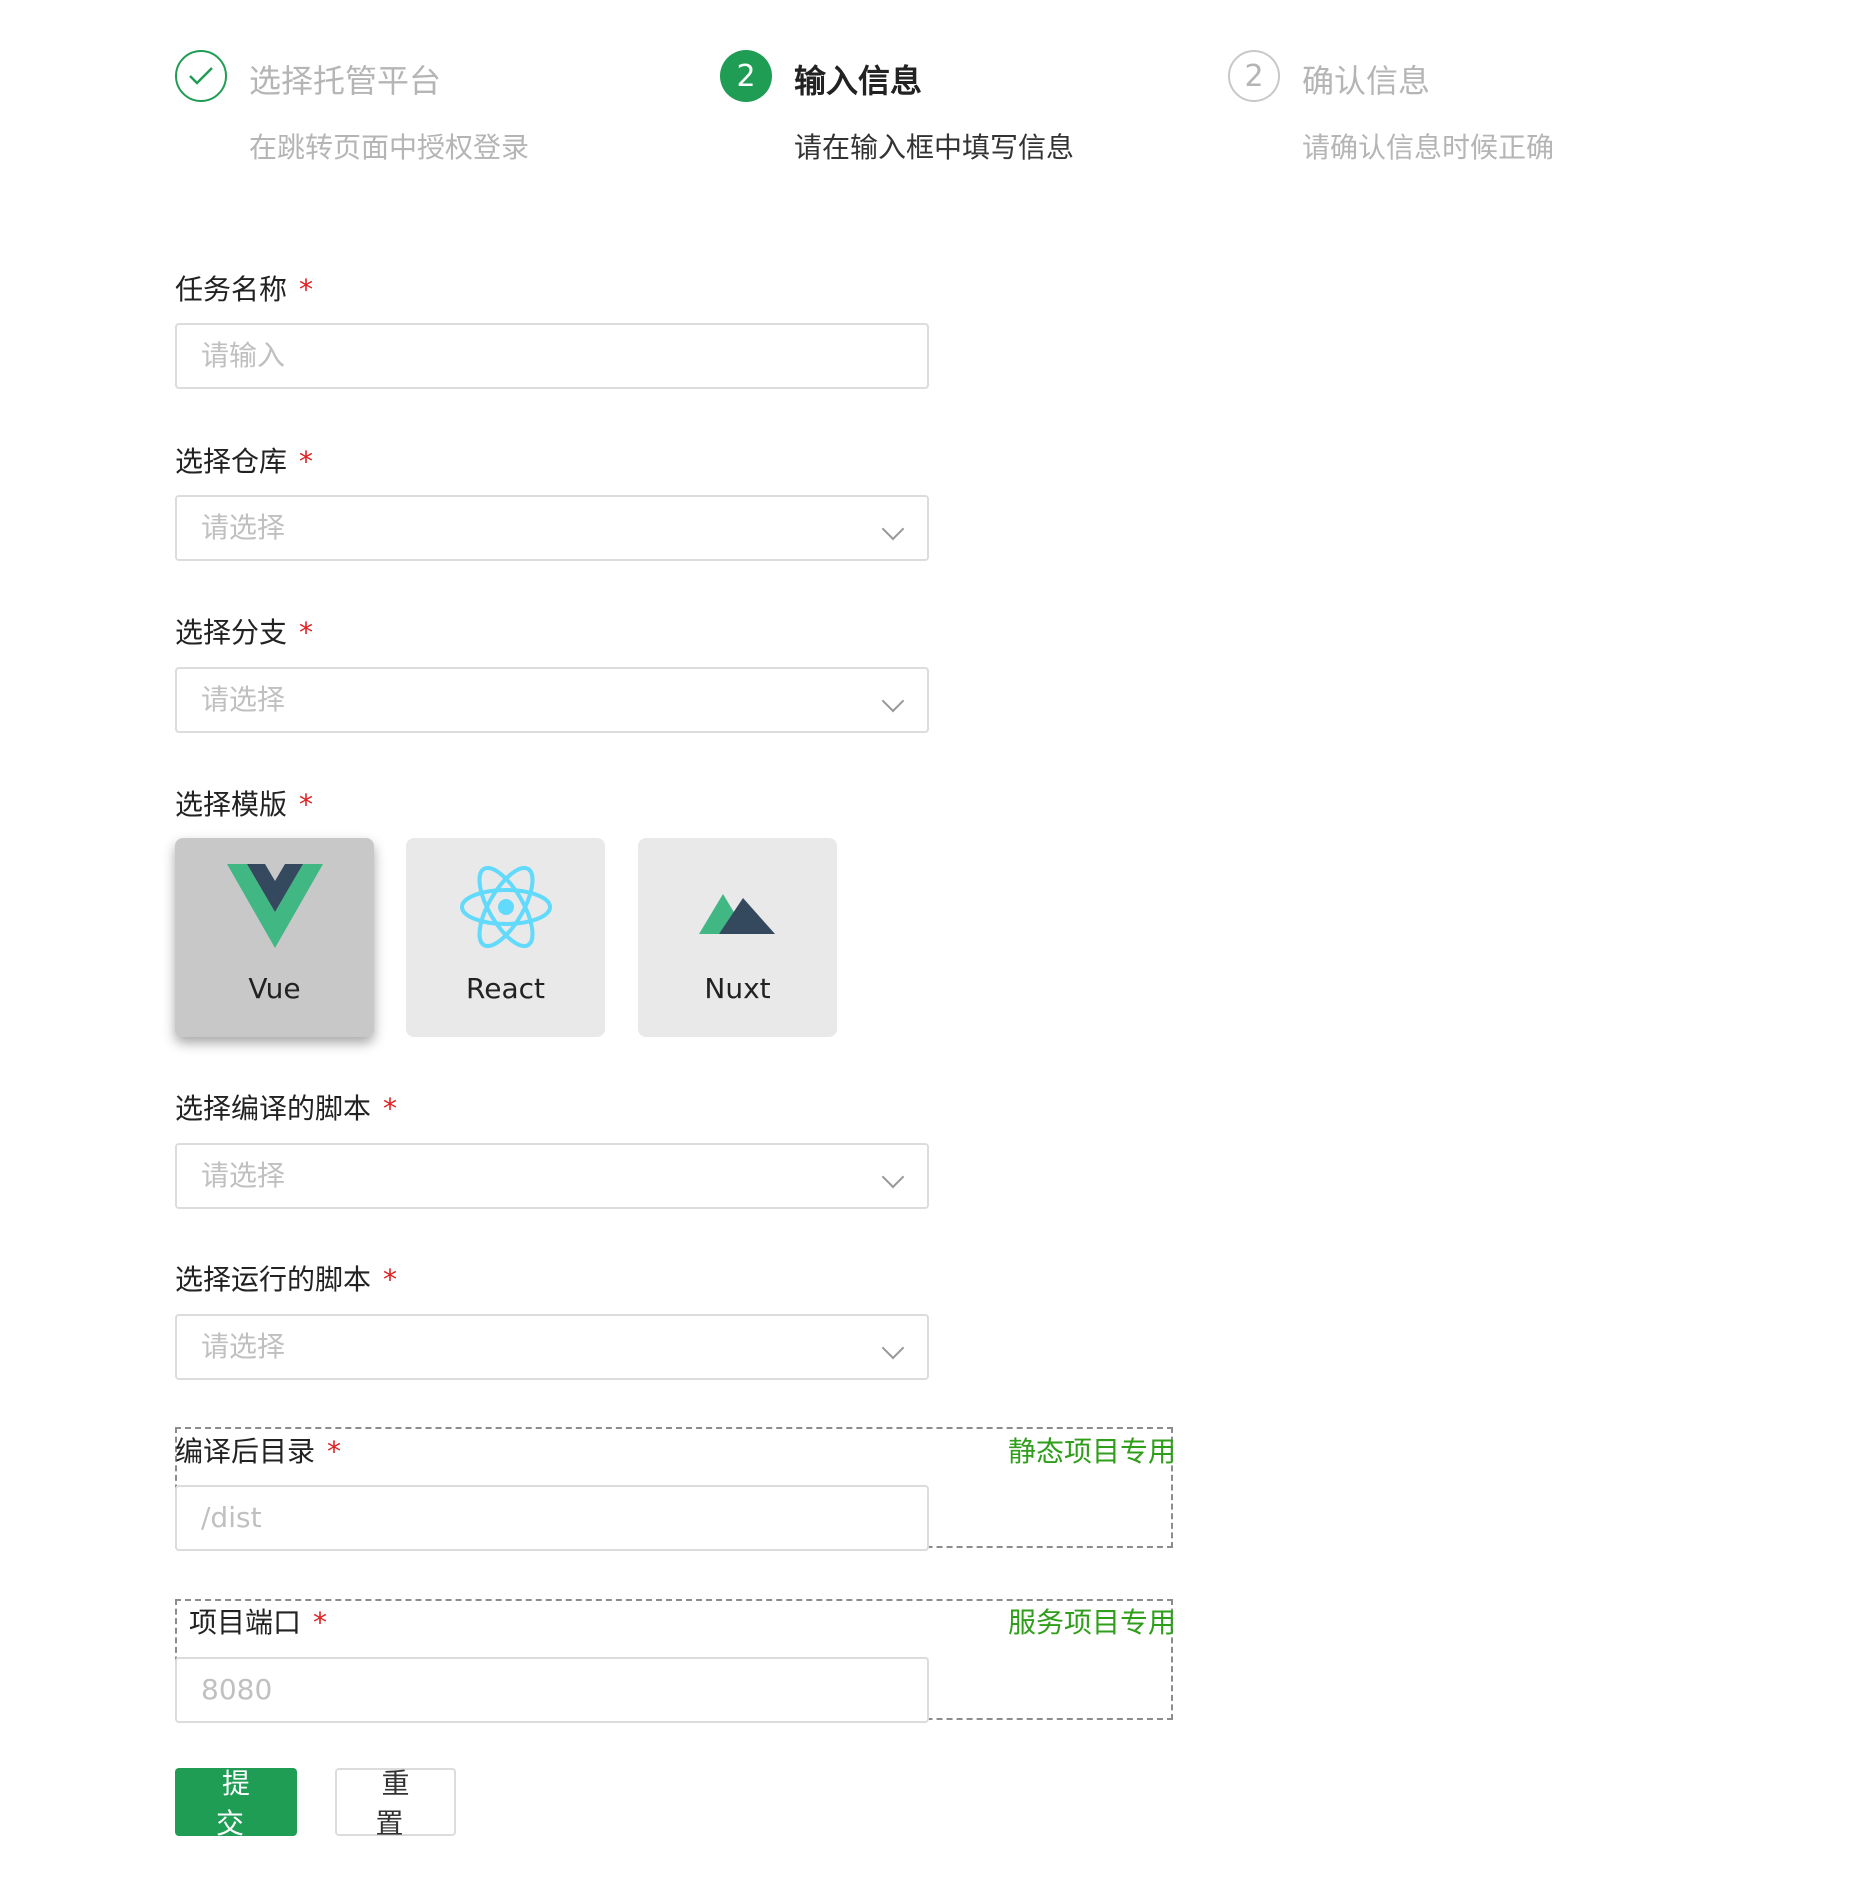 This screenshot has height=1898, width=1874. Describe the element at coordinates (243, 355) in the screenshot. I see `input-placeholder: 请输入` at that location.